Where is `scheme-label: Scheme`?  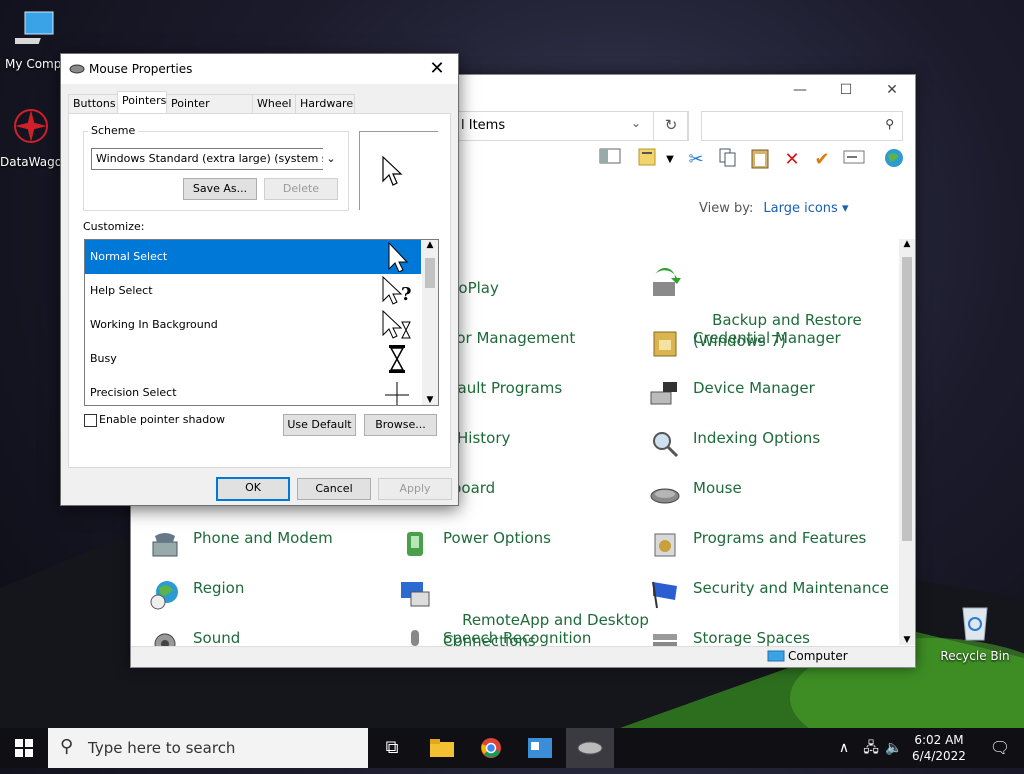 scheme-label: Scheme is located at coordinates (113, 130).